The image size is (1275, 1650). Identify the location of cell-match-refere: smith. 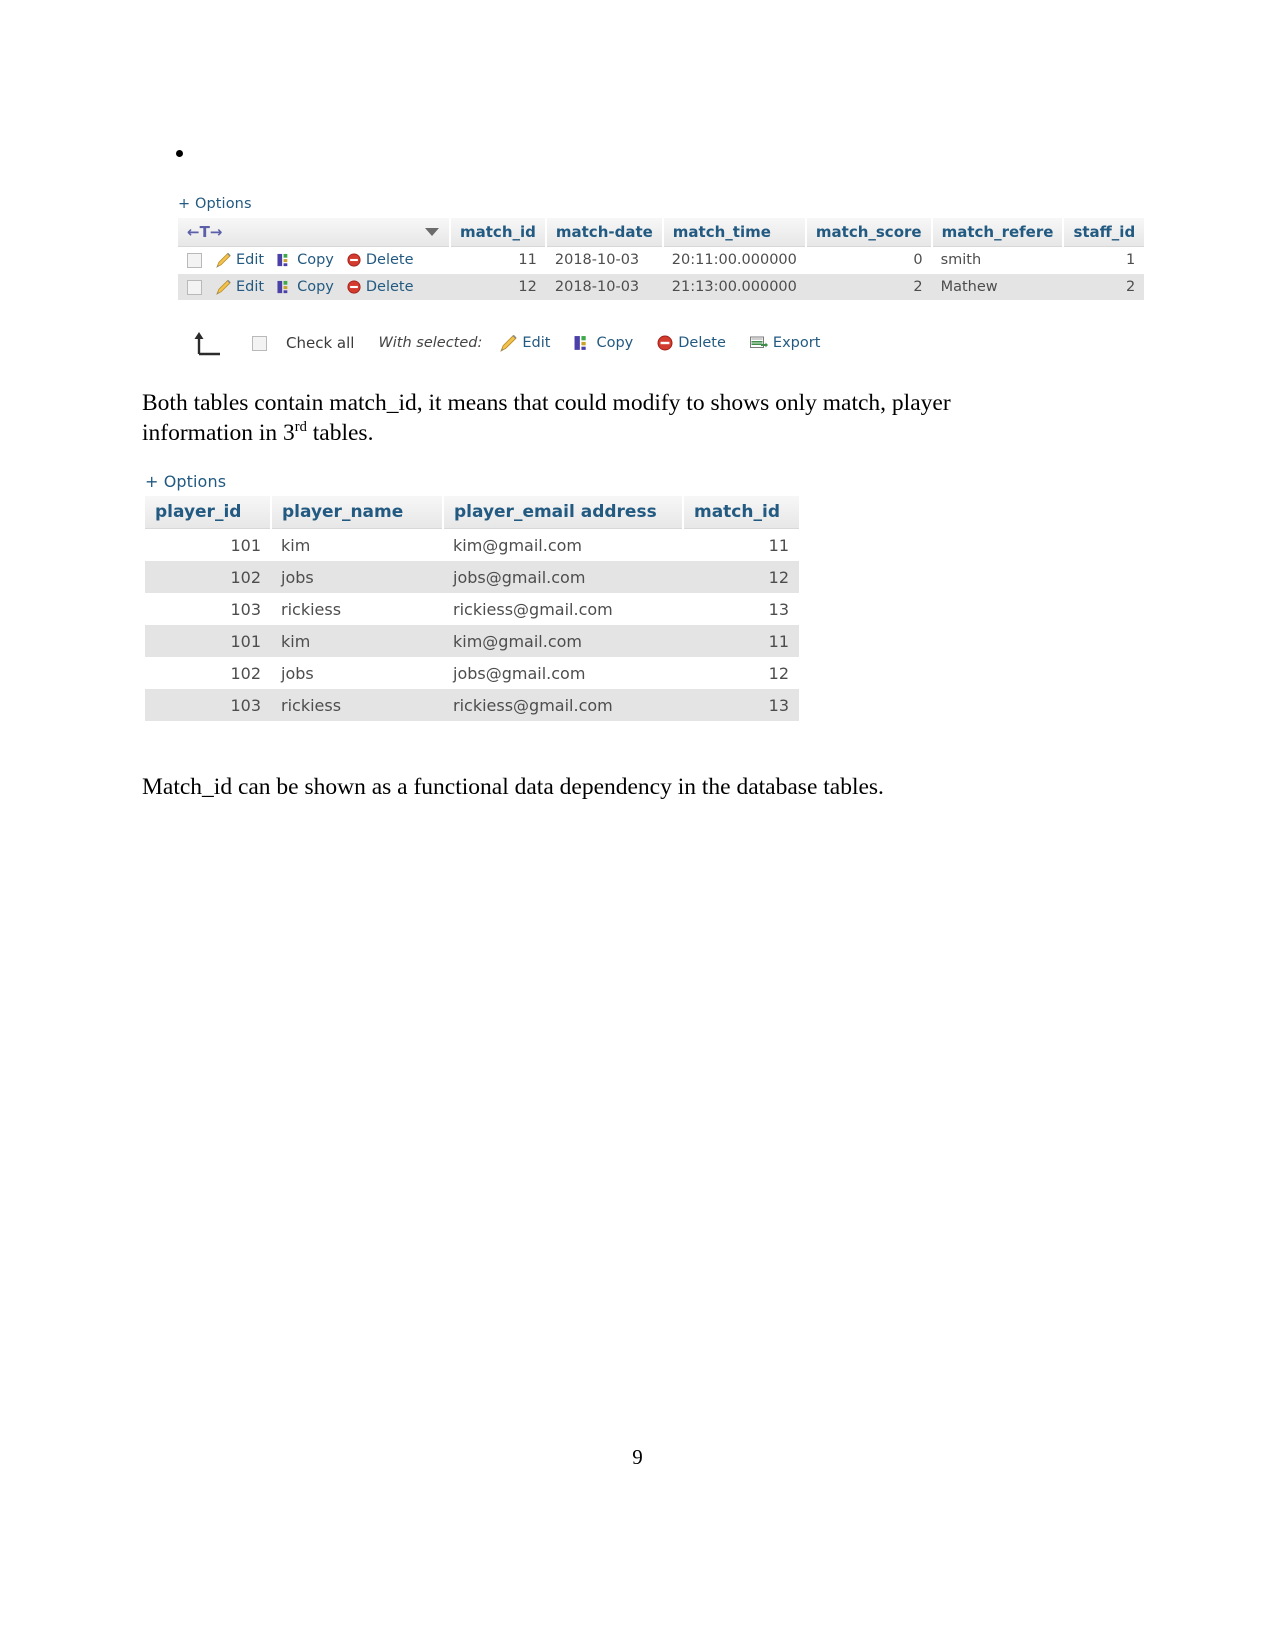
(997, 260).